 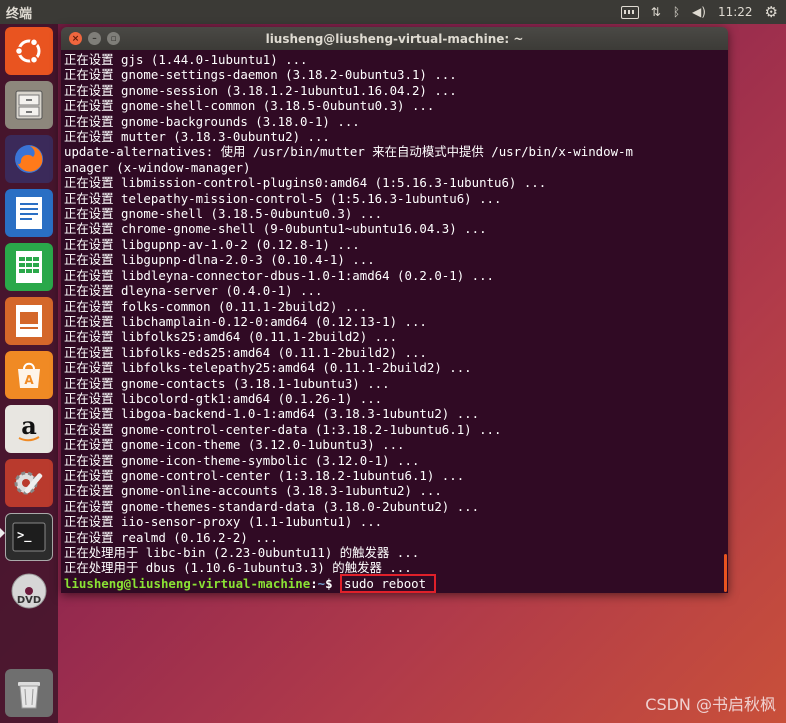 What do you see at coordinates (333, 583) in the screenshot?
I see `prompt-symbol: $` at bounding box center [333, 583].